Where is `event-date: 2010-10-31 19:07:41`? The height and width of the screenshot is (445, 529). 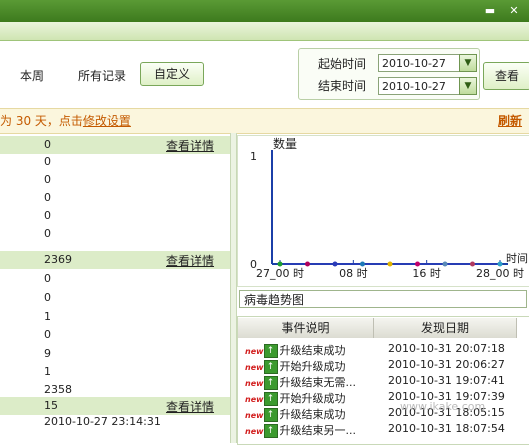 event-date: 2010-10-31 19:07:41 is located at coordinates (446, 380).